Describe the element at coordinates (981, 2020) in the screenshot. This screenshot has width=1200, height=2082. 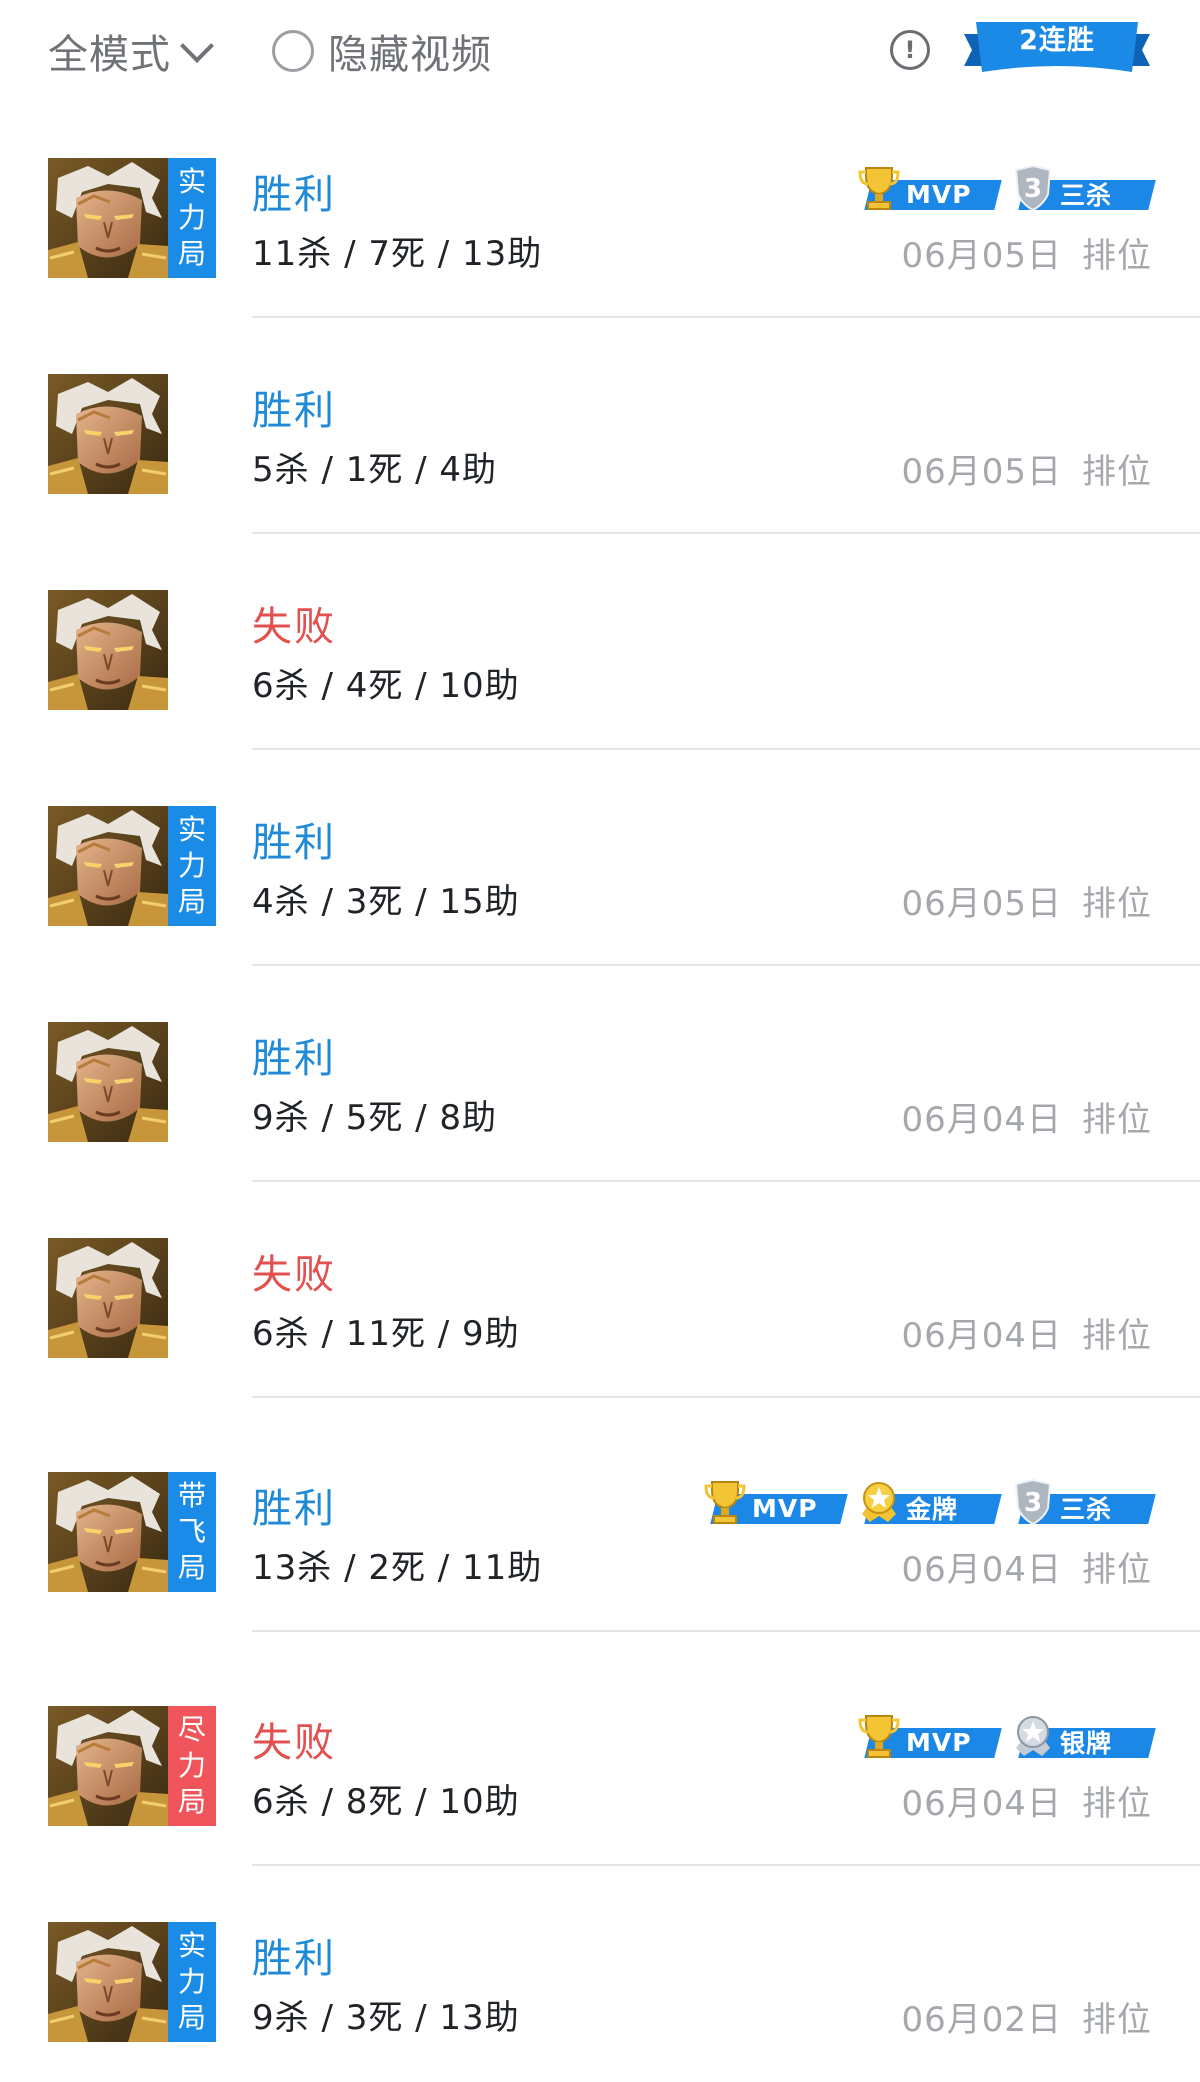
I see `match-date: 06月02日` at that location.